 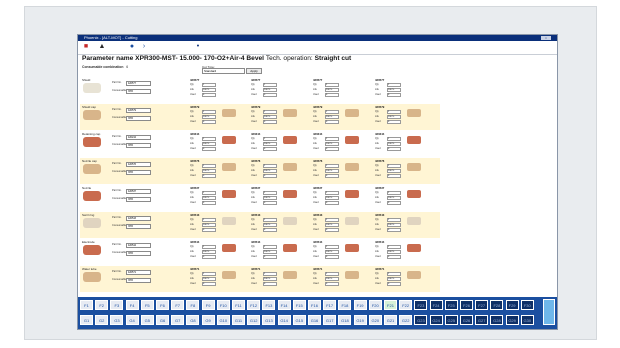 I want to click on function-key-button: G24, so click(x=436, y=320).